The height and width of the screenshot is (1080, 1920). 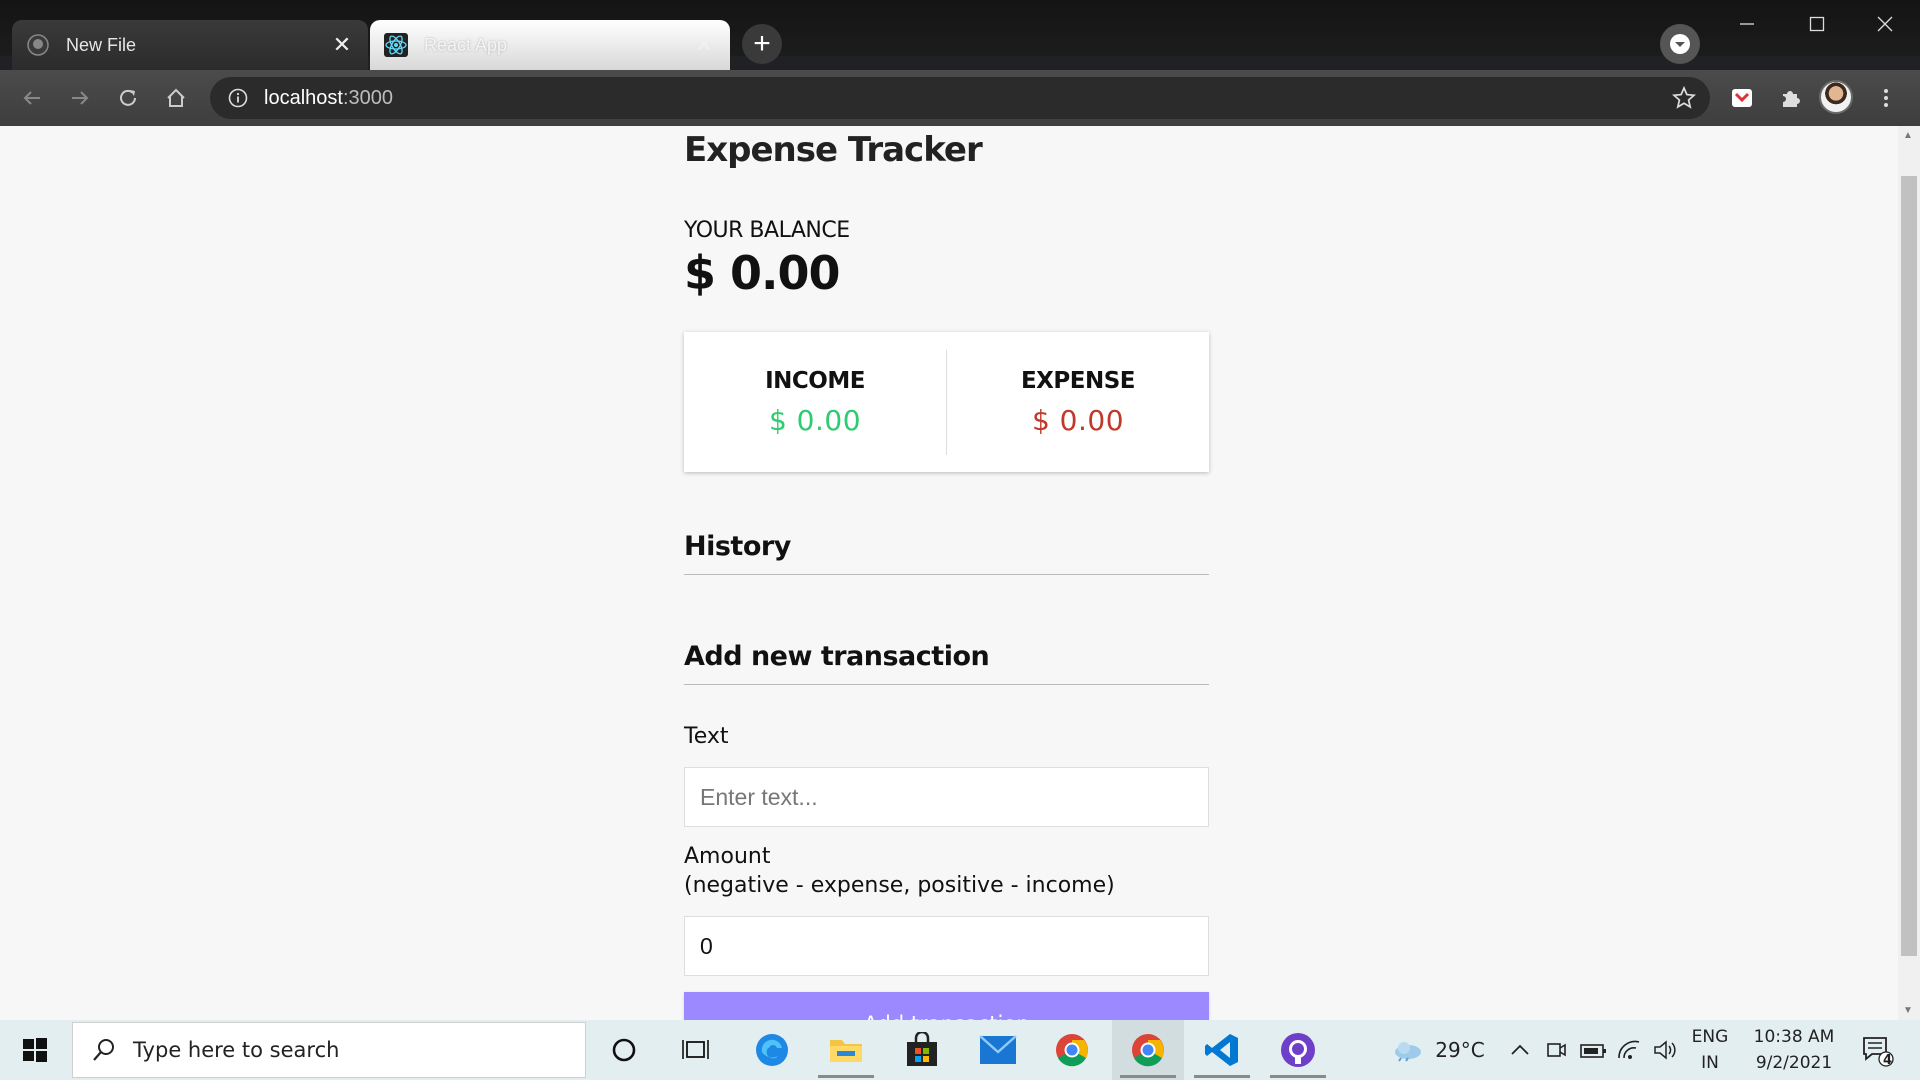 I want to click on tab-new-file: New File ✕, so click(x=190, y=45).